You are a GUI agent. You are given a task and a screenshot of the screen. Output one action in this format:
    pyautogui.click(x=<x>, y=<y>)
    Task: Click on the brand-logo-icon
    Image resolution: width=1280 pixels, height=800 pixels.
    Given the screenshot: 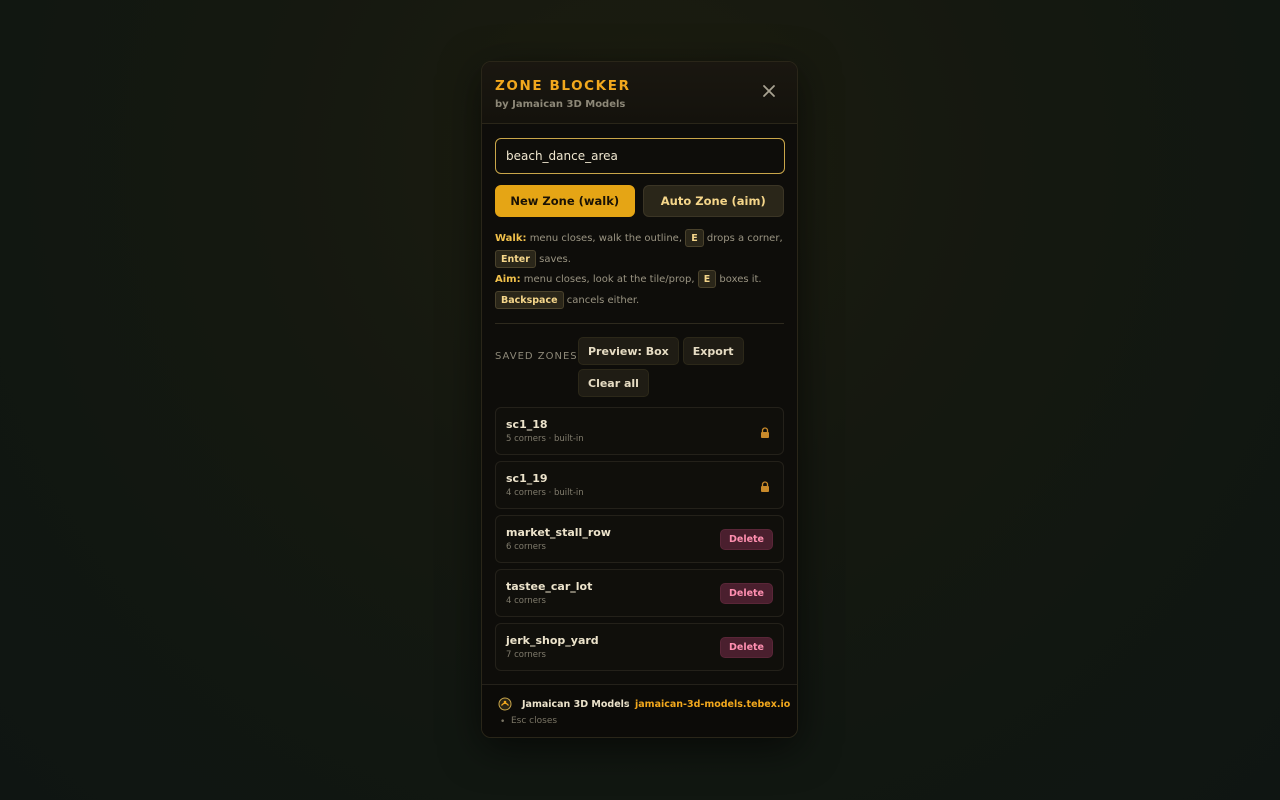 What is the action you would take?
    pyautogui.click(x=505, y=704)
    